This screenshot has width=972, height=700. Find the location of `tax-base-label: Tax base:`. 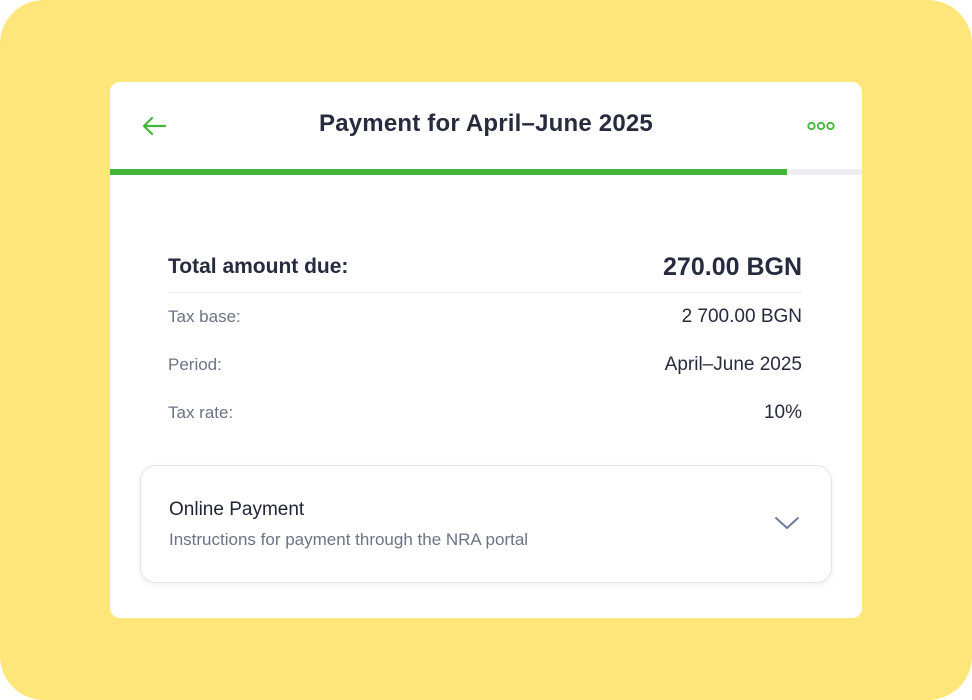

tax-base-label: Tax base: is located at coordinates (204, 316).